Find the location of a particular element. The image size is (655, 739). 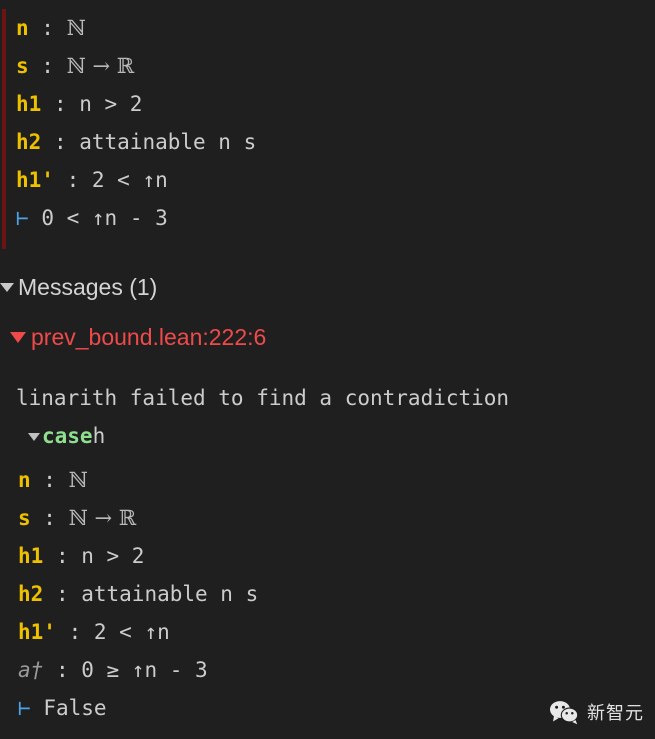

goal-line: ⊢ 0 < ↑n - 3 is located at coordinates (335, 218).